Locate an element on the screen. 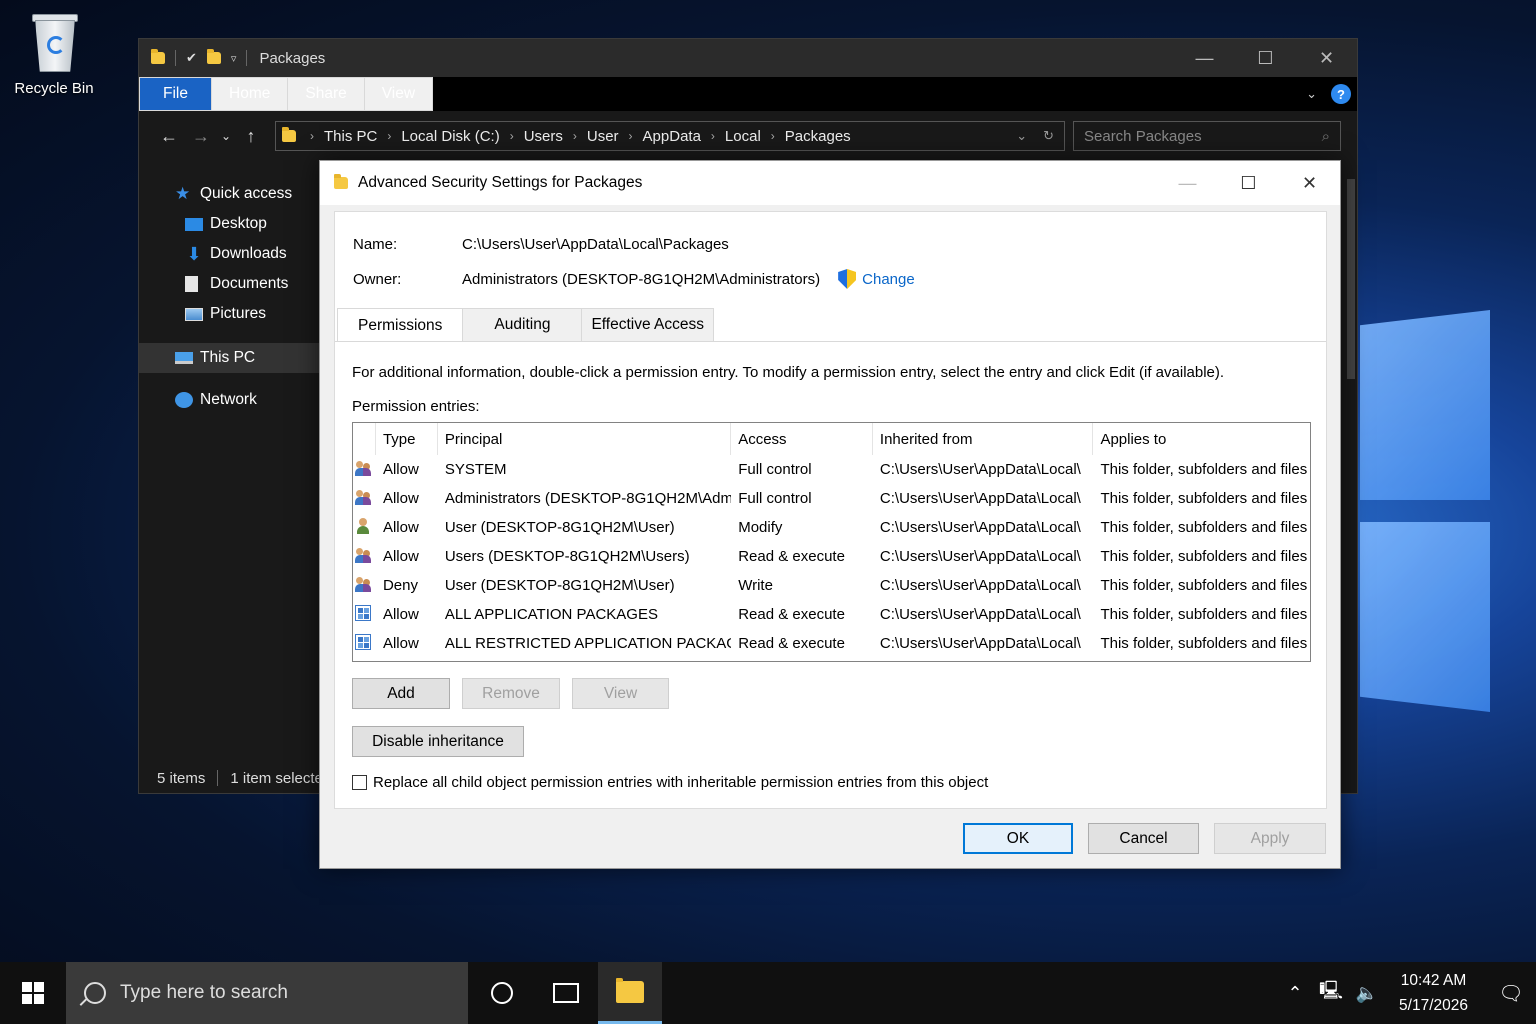  view-button: View is located at coordinates (620, 693).